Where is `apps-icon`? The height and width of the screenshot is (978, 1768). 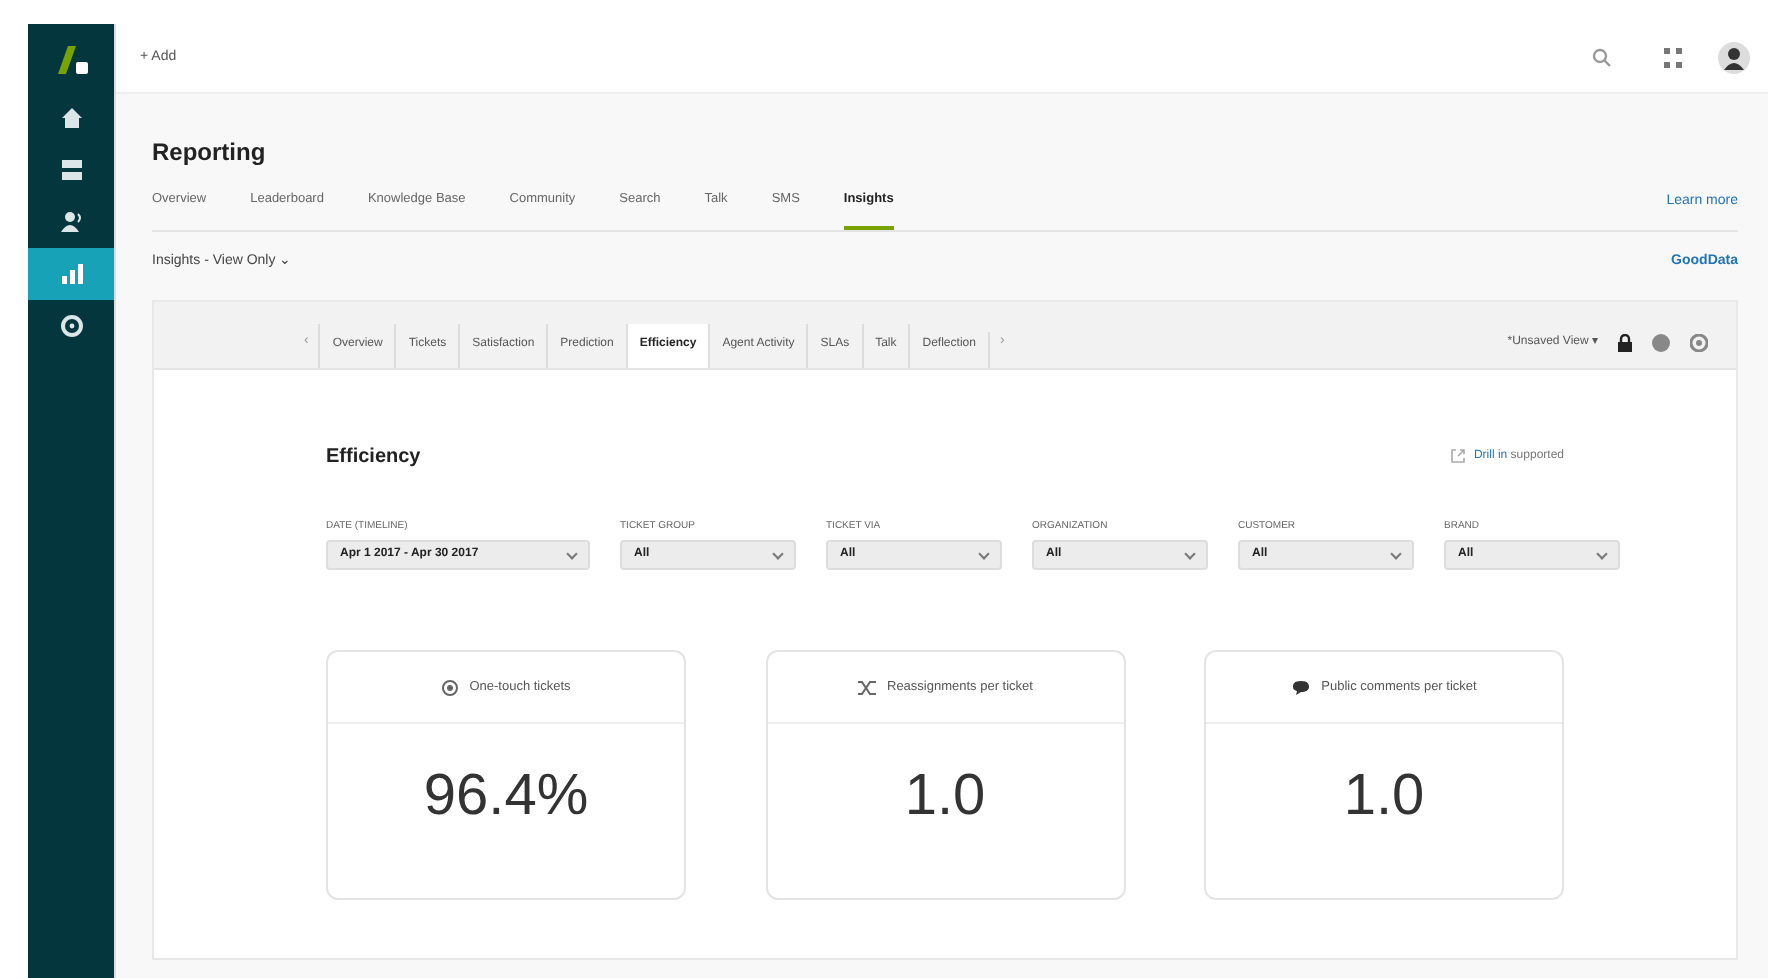
apps-icon is located at coordinates (1673, 58).